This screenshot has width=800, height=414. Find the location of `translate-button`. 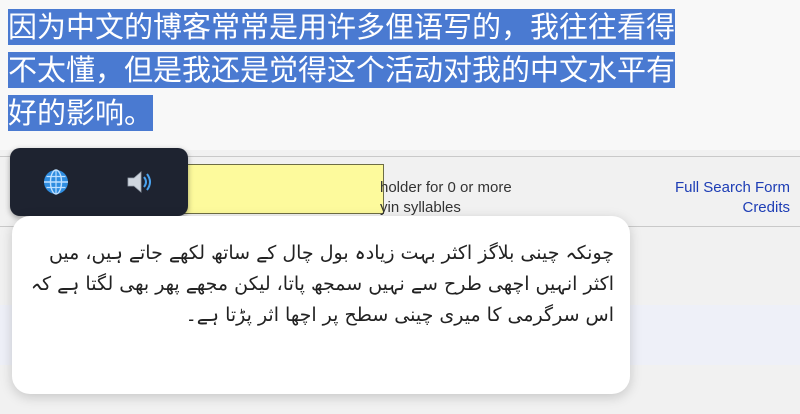

translate-button is located at coordinates (56, 182).